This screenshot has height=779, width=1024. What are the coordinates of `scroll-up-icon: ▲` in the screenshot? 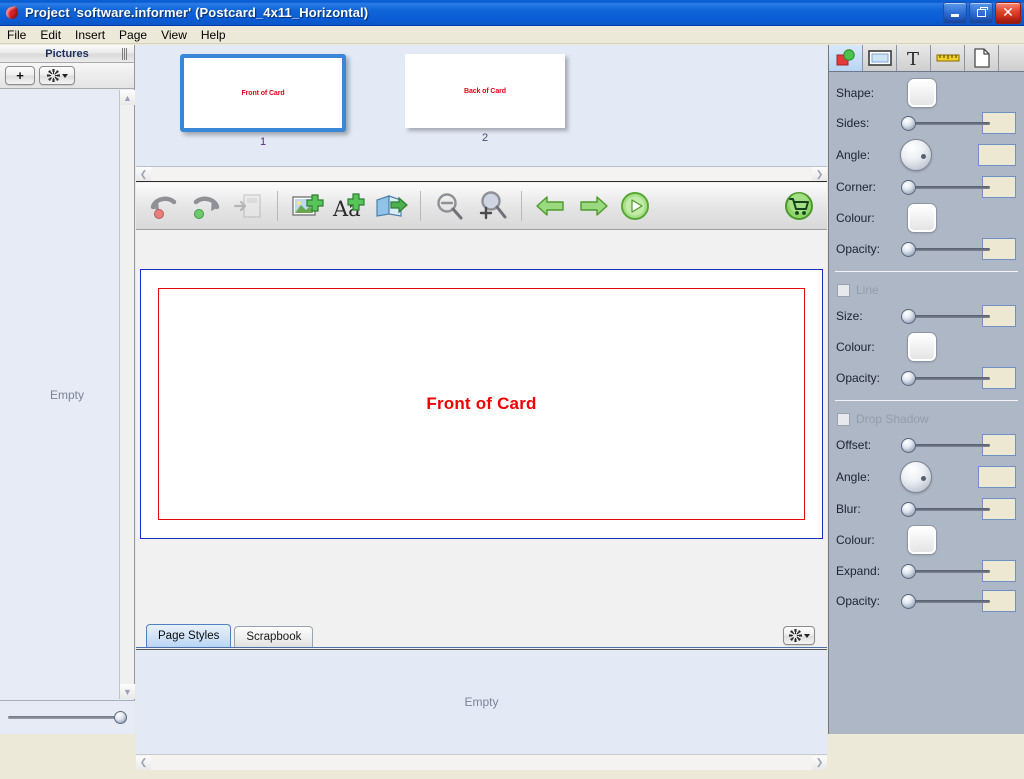 It's located at (127, 97).